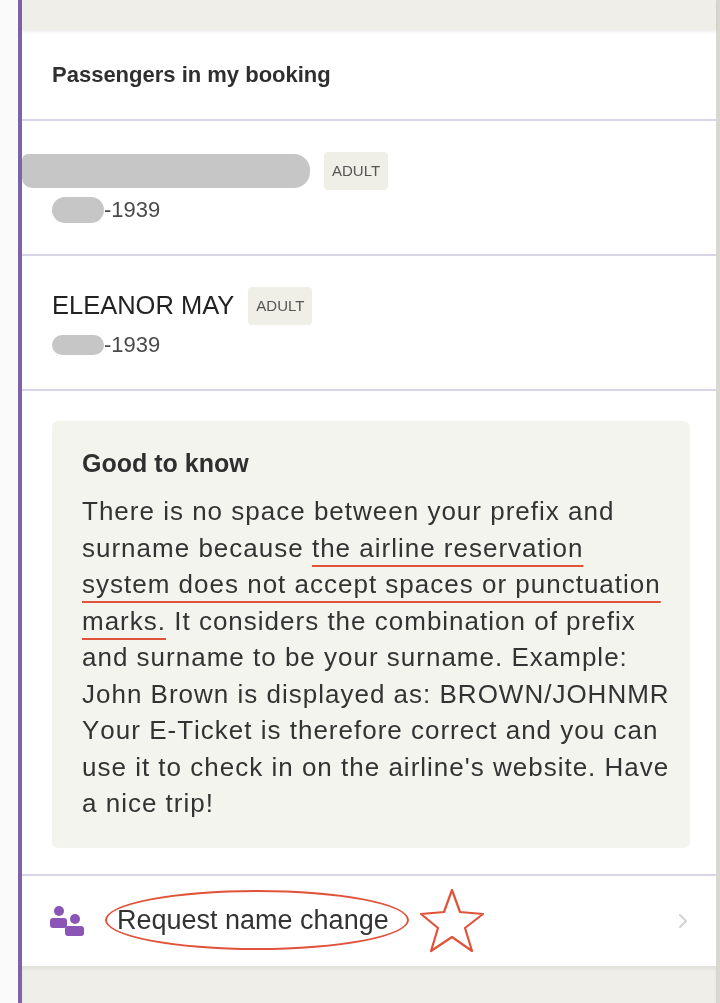 Image resolution: width=720 pixels, height=1003 pixels. What do you see at coordinates (67, 920) in the screenshot?
I see `people-icon` at bounding box center [67, 920].